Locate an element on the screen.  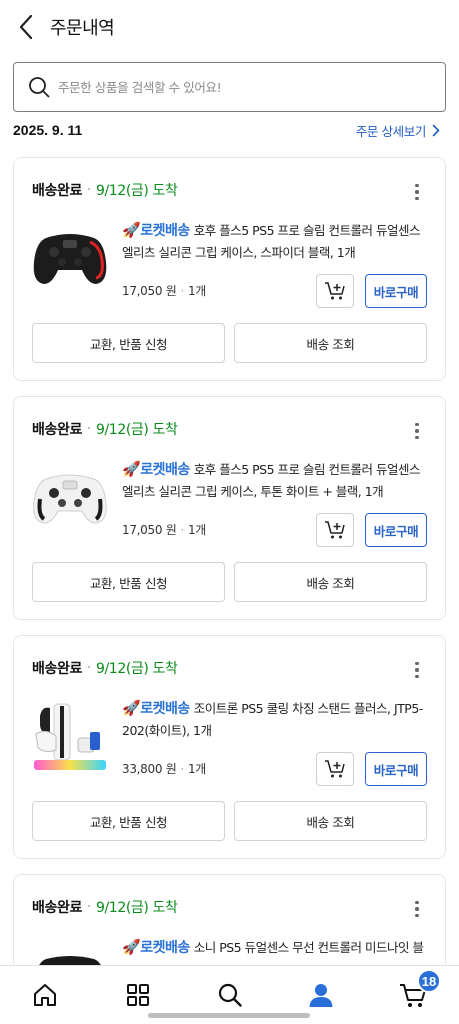
home-icon is located at coordinates (45, 995).